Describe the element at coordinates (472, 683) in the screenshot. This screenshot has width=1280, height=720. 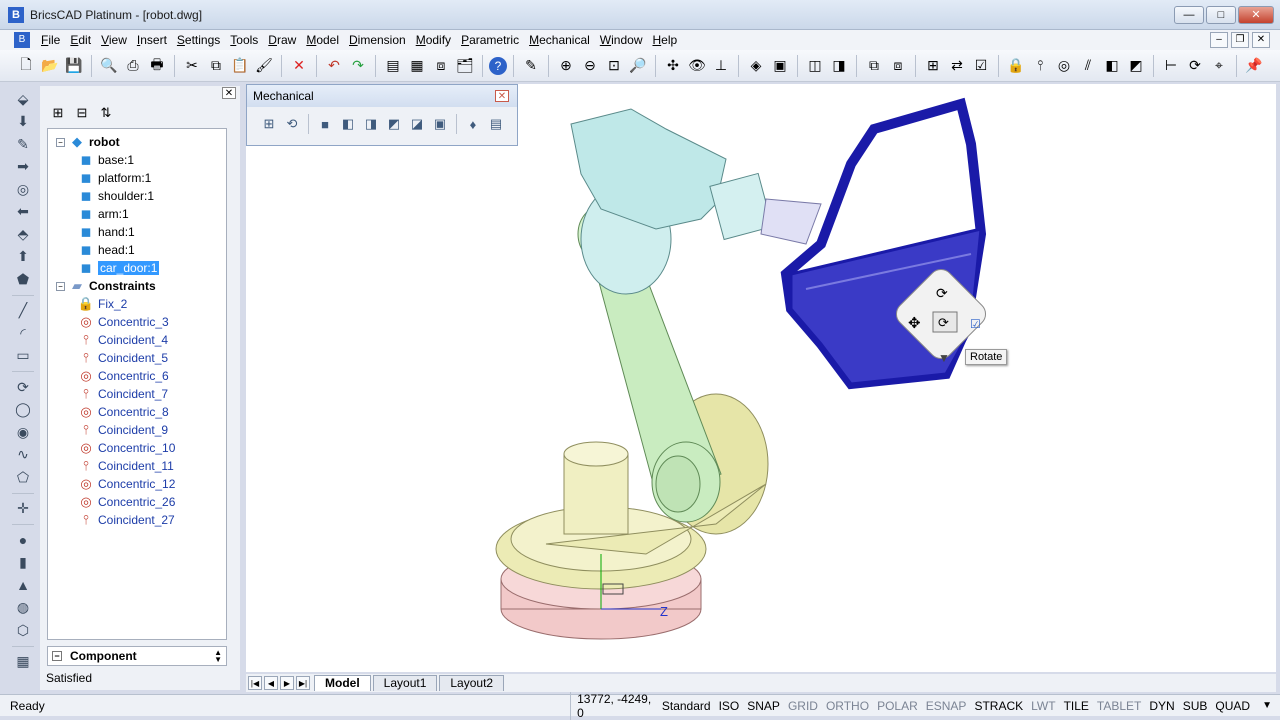
I see `tab-layout2: Layout2` at that location.